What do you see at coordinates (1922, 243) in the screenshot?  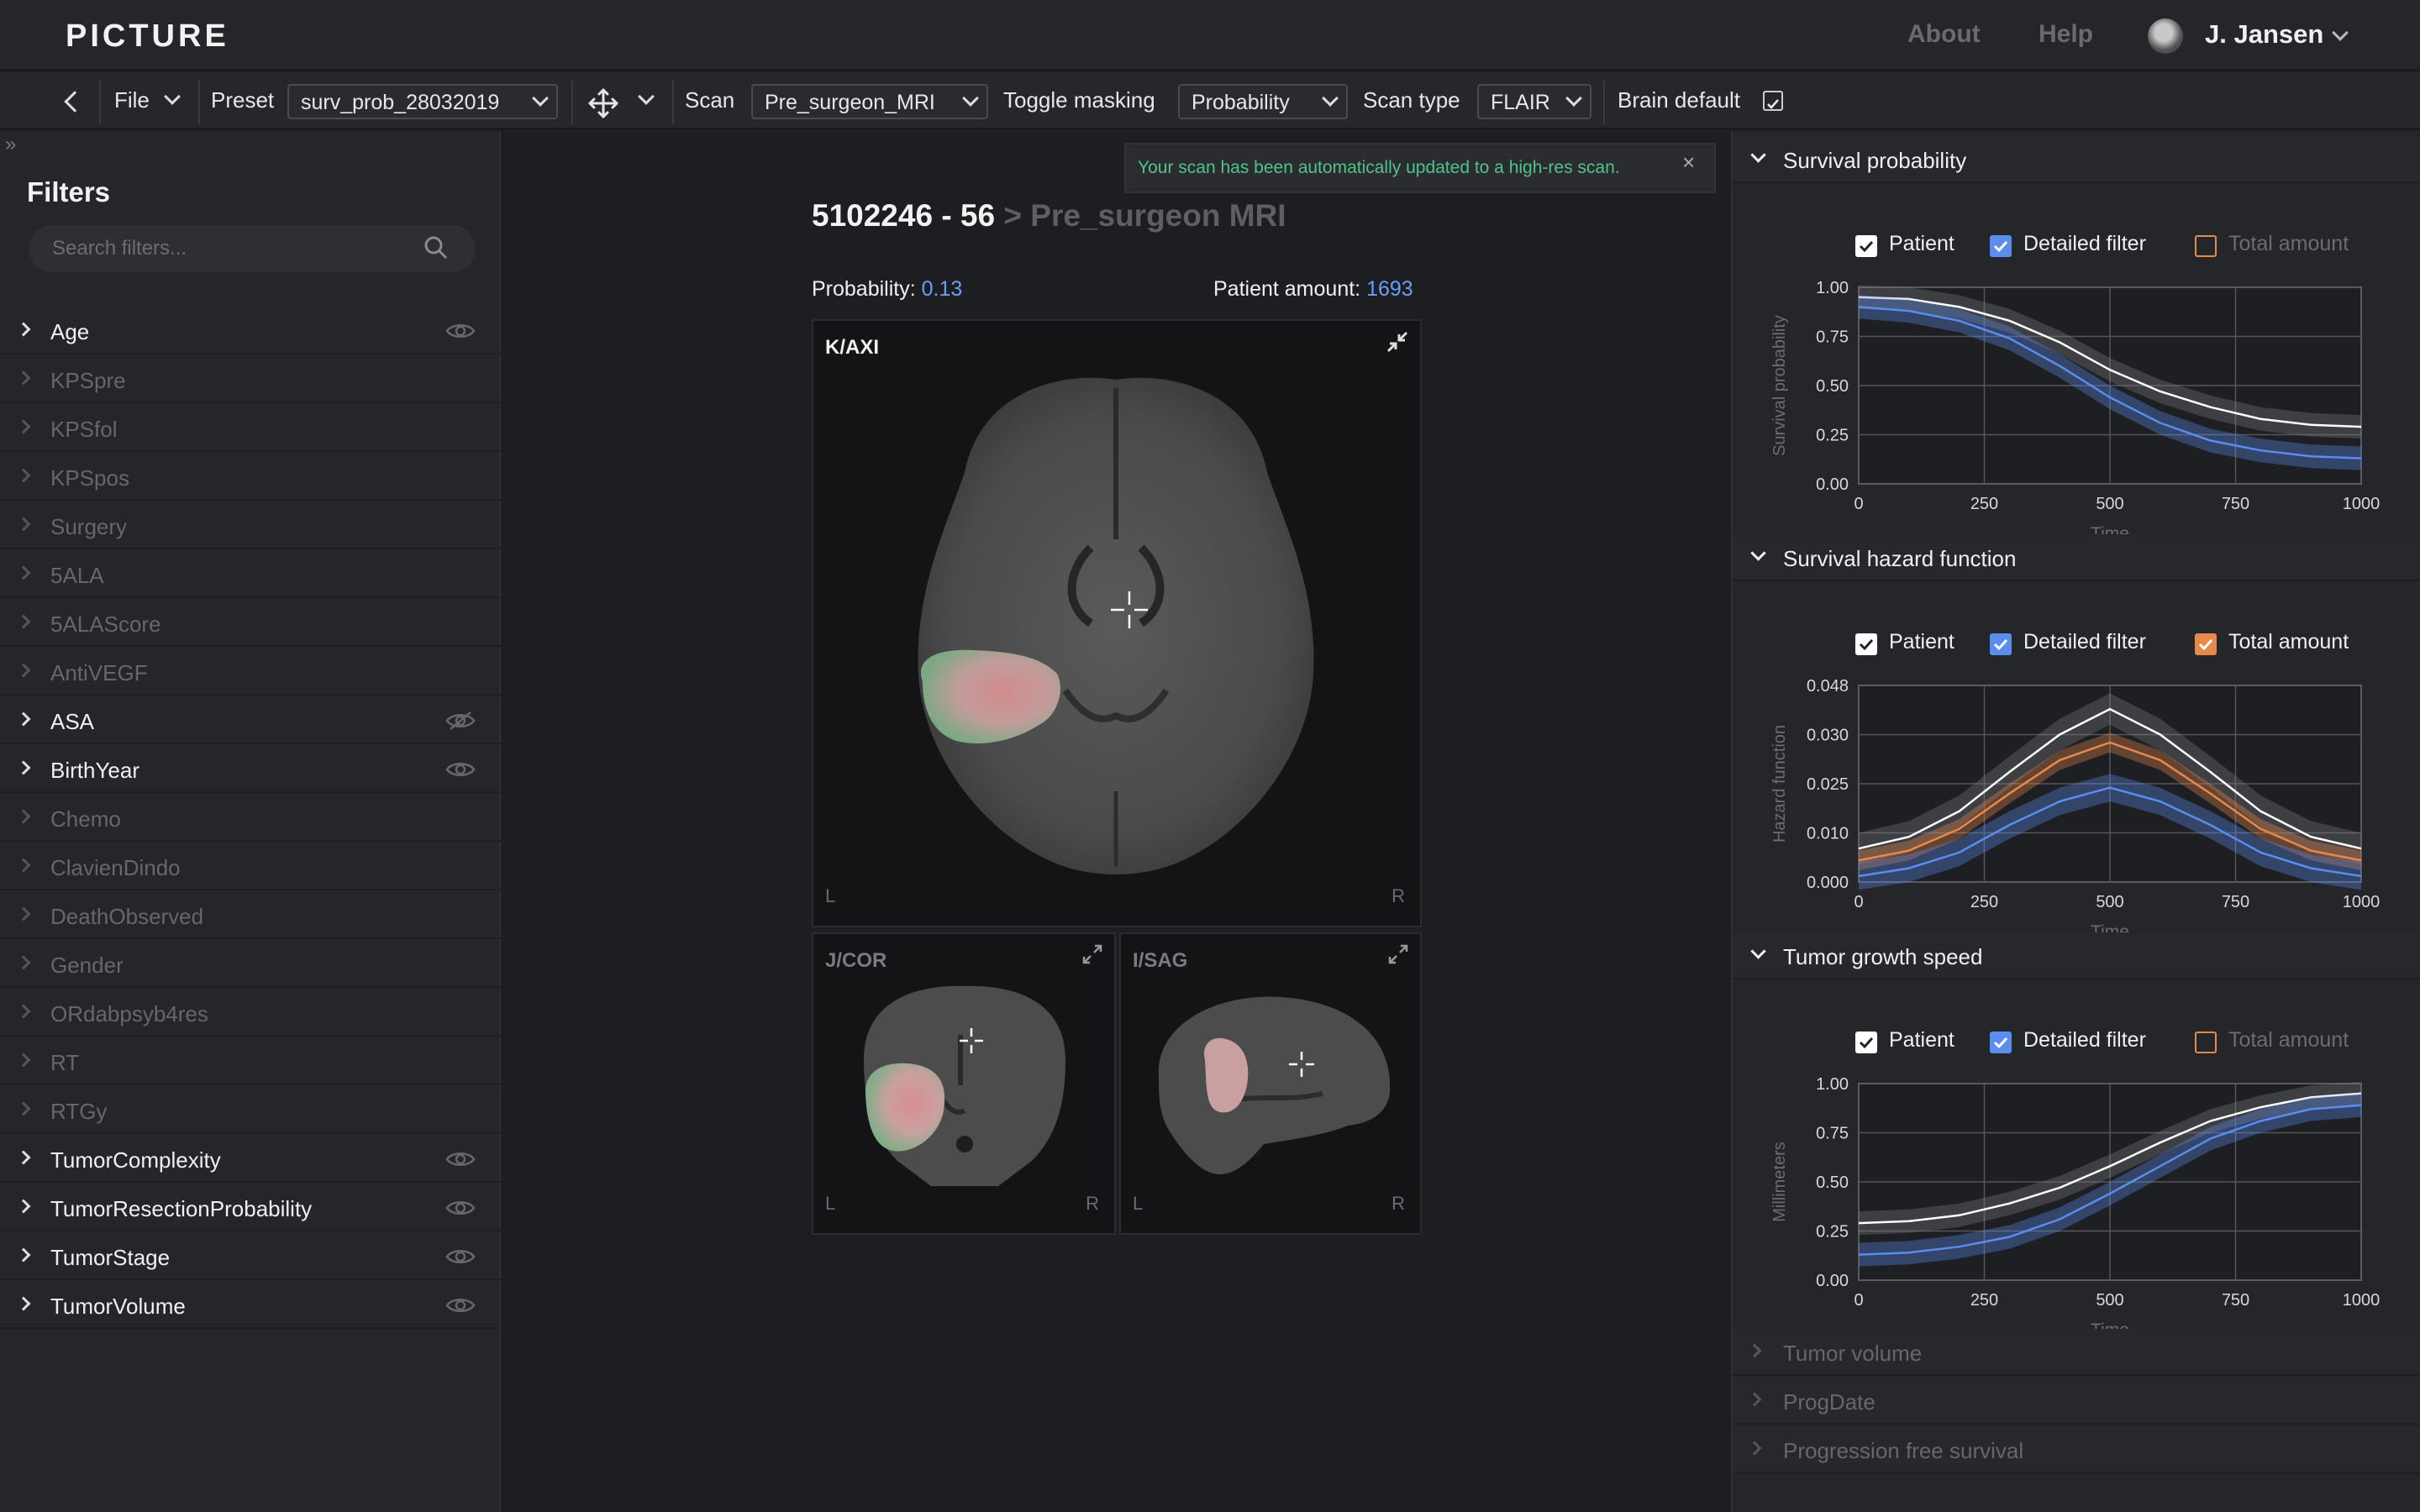 I see `legend-label: Patient` at bounding box center [1922, 243].